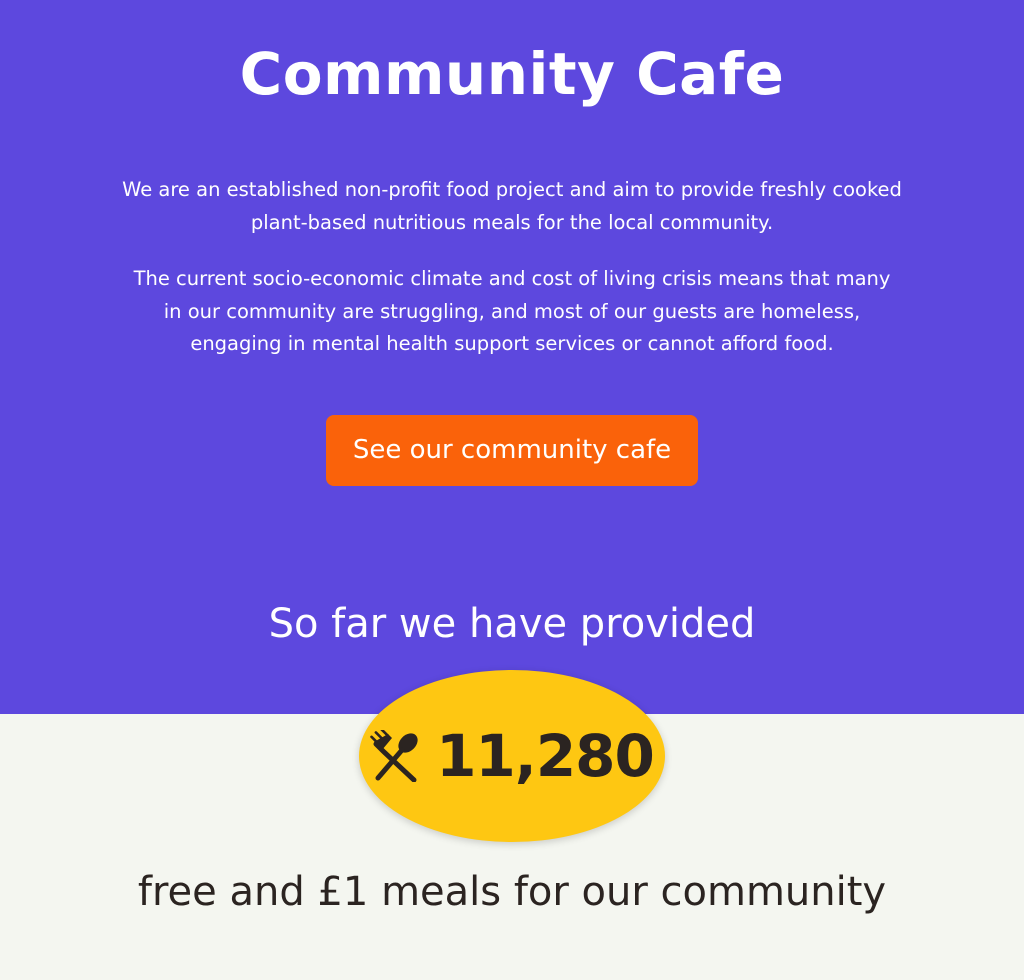 This screenshot has width=1024, height=980. Describe the element at coordinates (545, 756) in the screenshot. I see `meals-count: 11,280` at that location.